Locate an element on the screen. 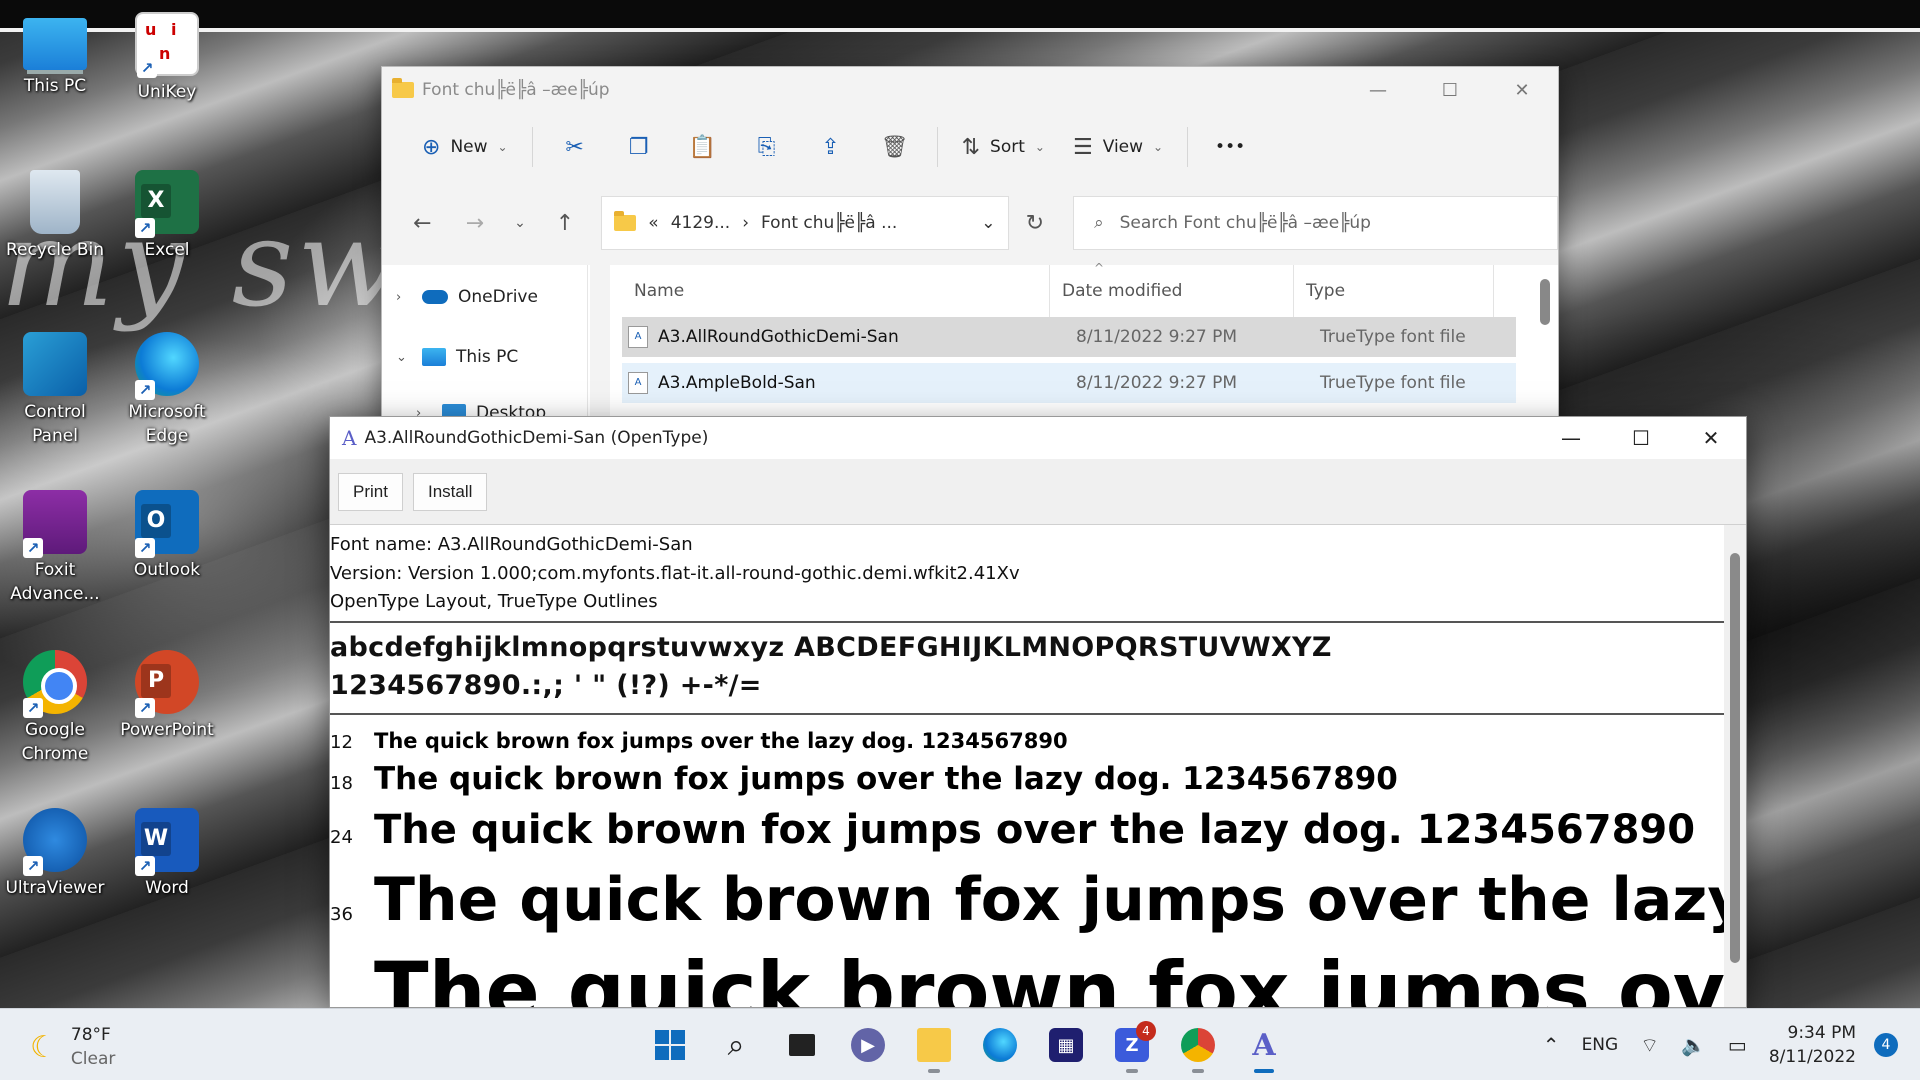 This screenshot has width=1920, height=1080. battery-icon: ▭ is located at coordinates (1737, 1045).